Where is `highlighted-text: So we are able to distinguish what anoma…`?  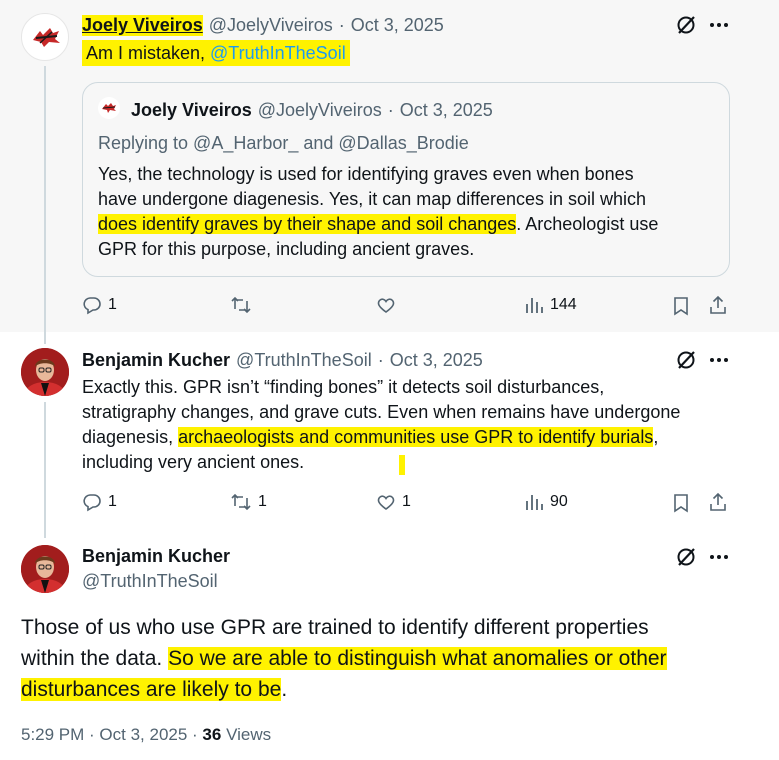 highlighted-text: So we are able to distinguish what anoma… is located at coordinates (417, 658).